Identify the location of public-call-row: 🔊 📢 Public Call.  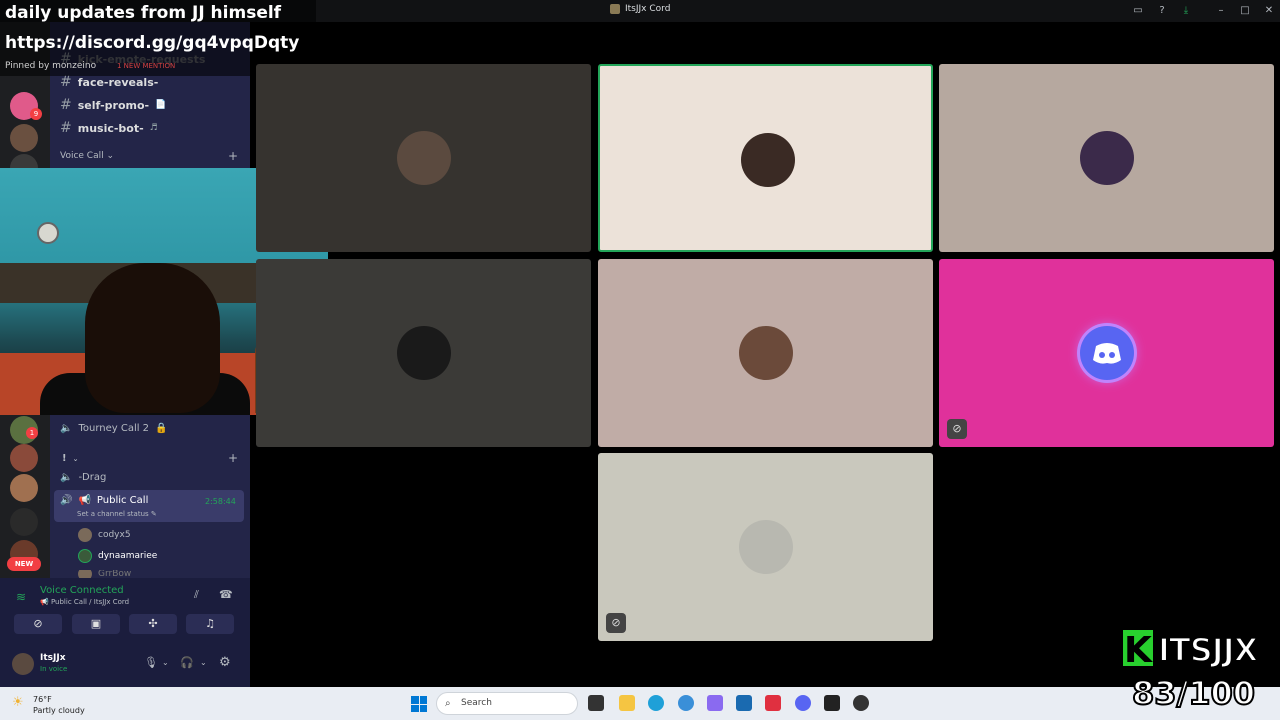
(104, 500).